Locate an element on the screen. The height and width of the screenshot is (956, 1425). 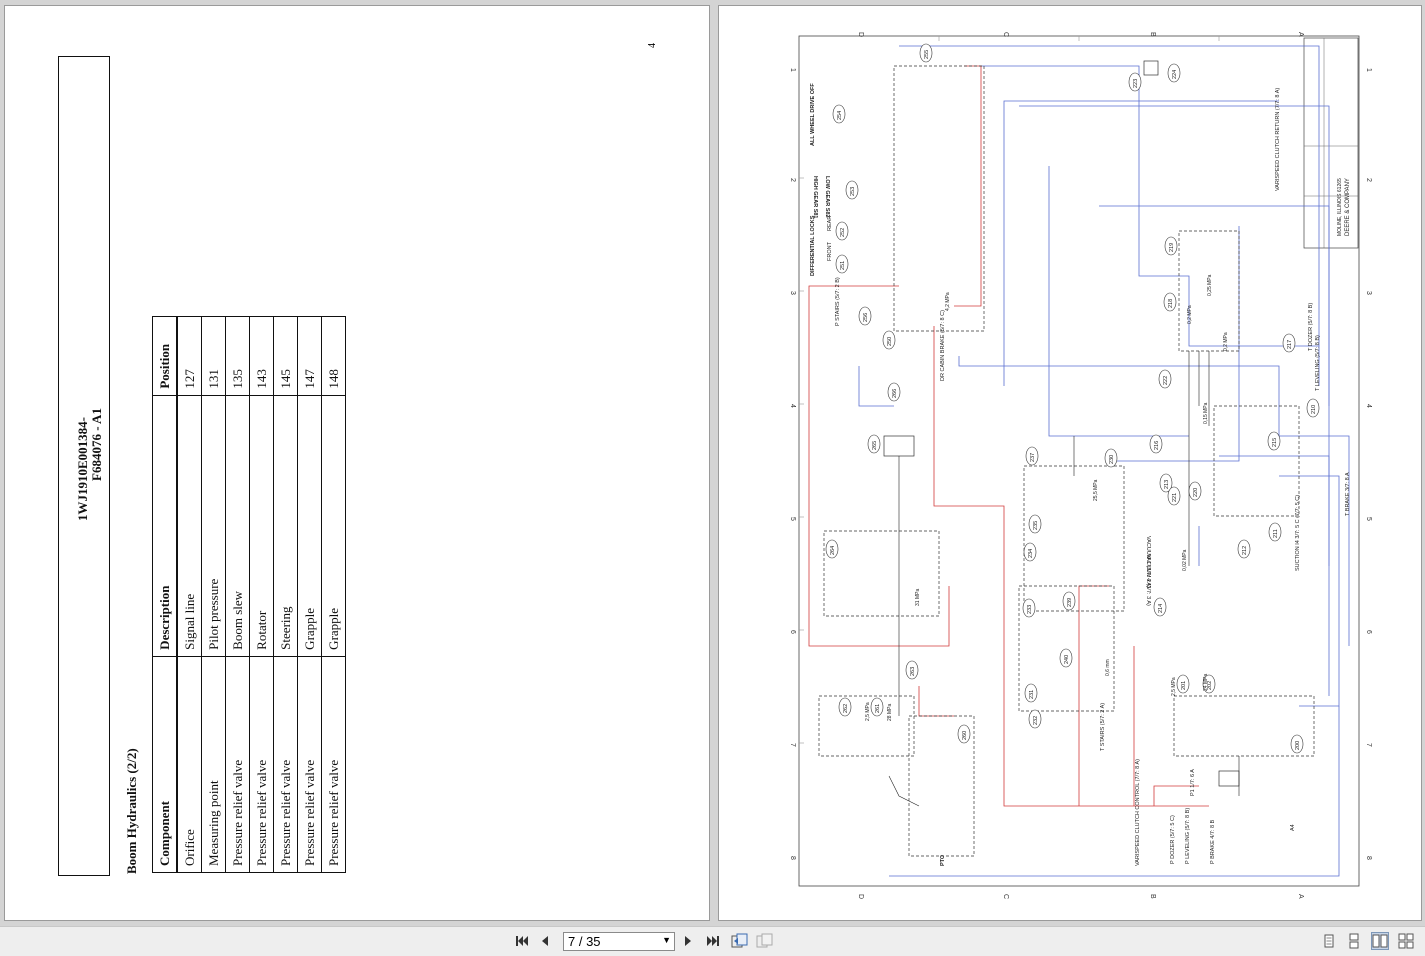
zone-number-right-4: 4 is located at coordinates (1368, 406).